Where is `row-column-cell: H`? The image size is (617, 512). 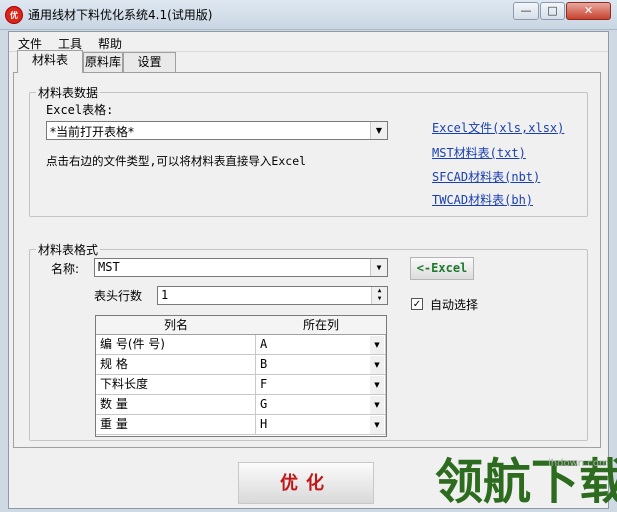 row-column-cell: H is located at coordinates (321, 425).